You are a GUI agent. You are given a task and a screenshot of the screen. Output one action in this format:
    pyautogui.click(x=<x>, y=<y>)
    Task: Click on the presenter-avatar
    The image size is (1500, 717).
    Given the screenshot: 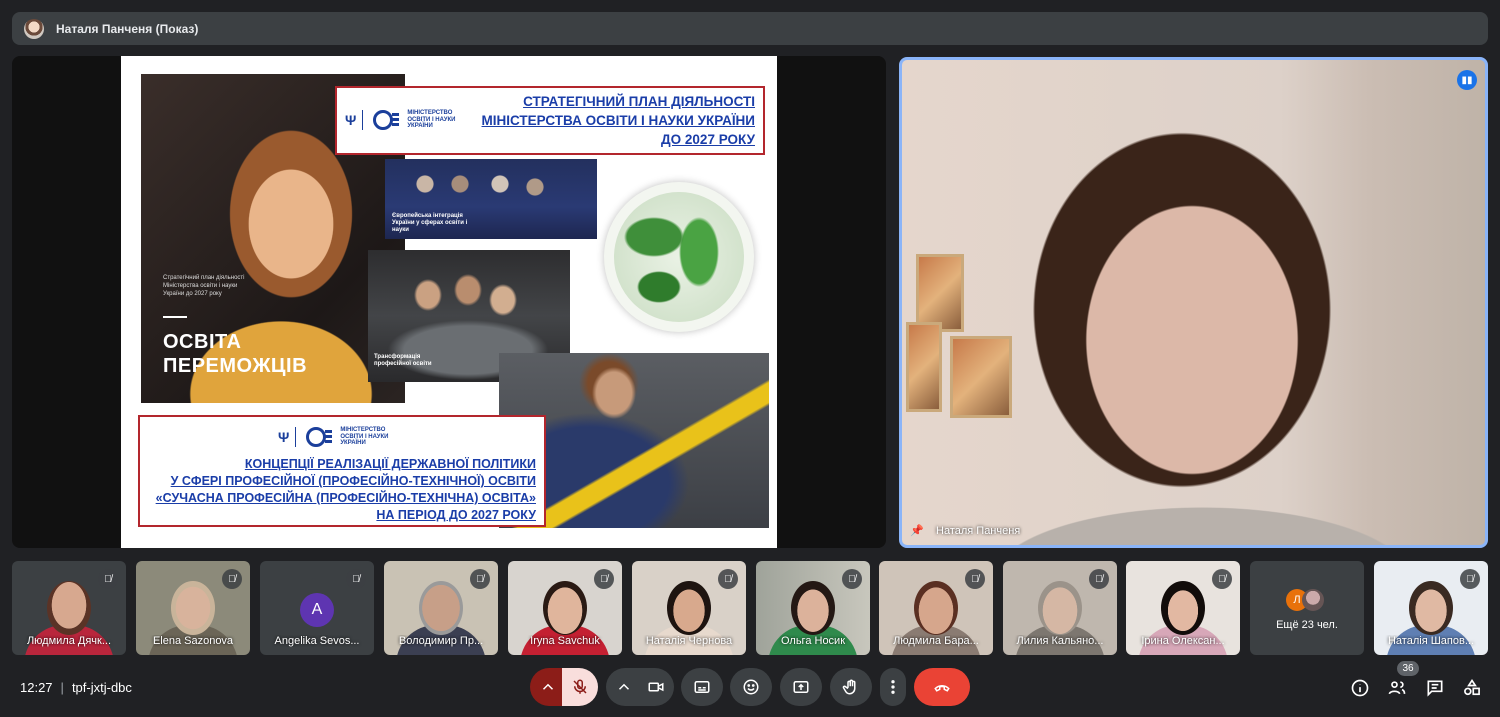 What is the action you would take?
    pyautogui.click(x=34, y=28)
    